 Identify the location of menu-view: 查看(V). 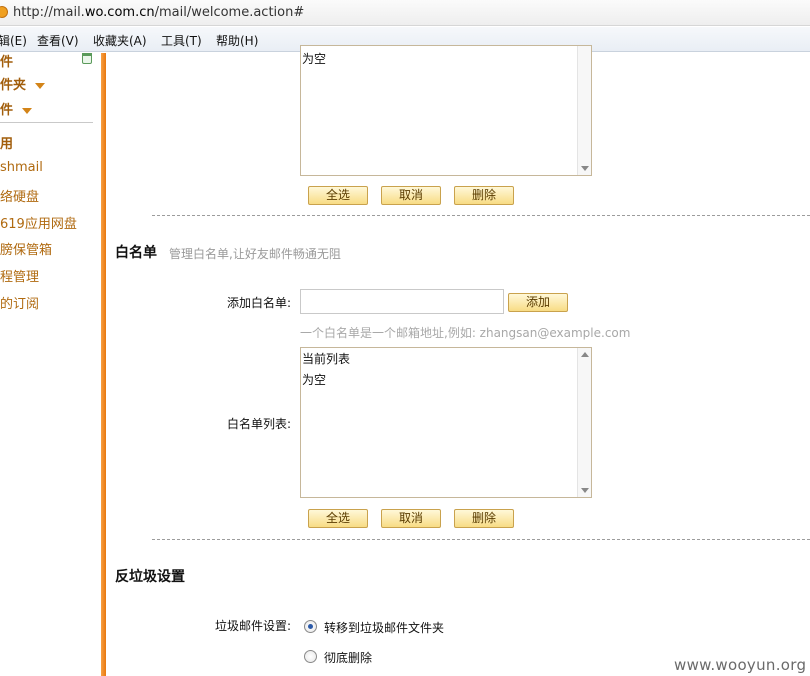
(58, 40).